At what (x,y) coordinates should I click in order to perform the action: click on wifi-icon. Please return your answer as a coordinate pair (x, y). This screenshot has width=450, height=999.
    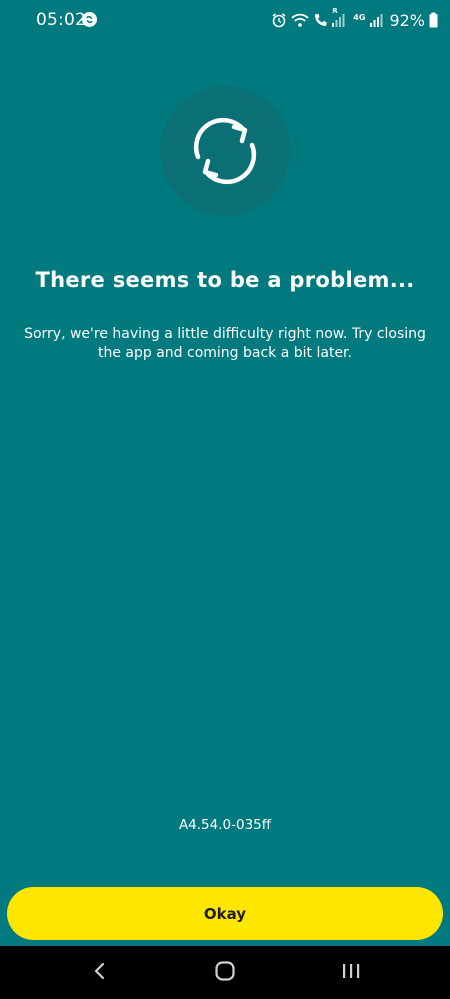
    Looking at the image, I should click on (300, 20).